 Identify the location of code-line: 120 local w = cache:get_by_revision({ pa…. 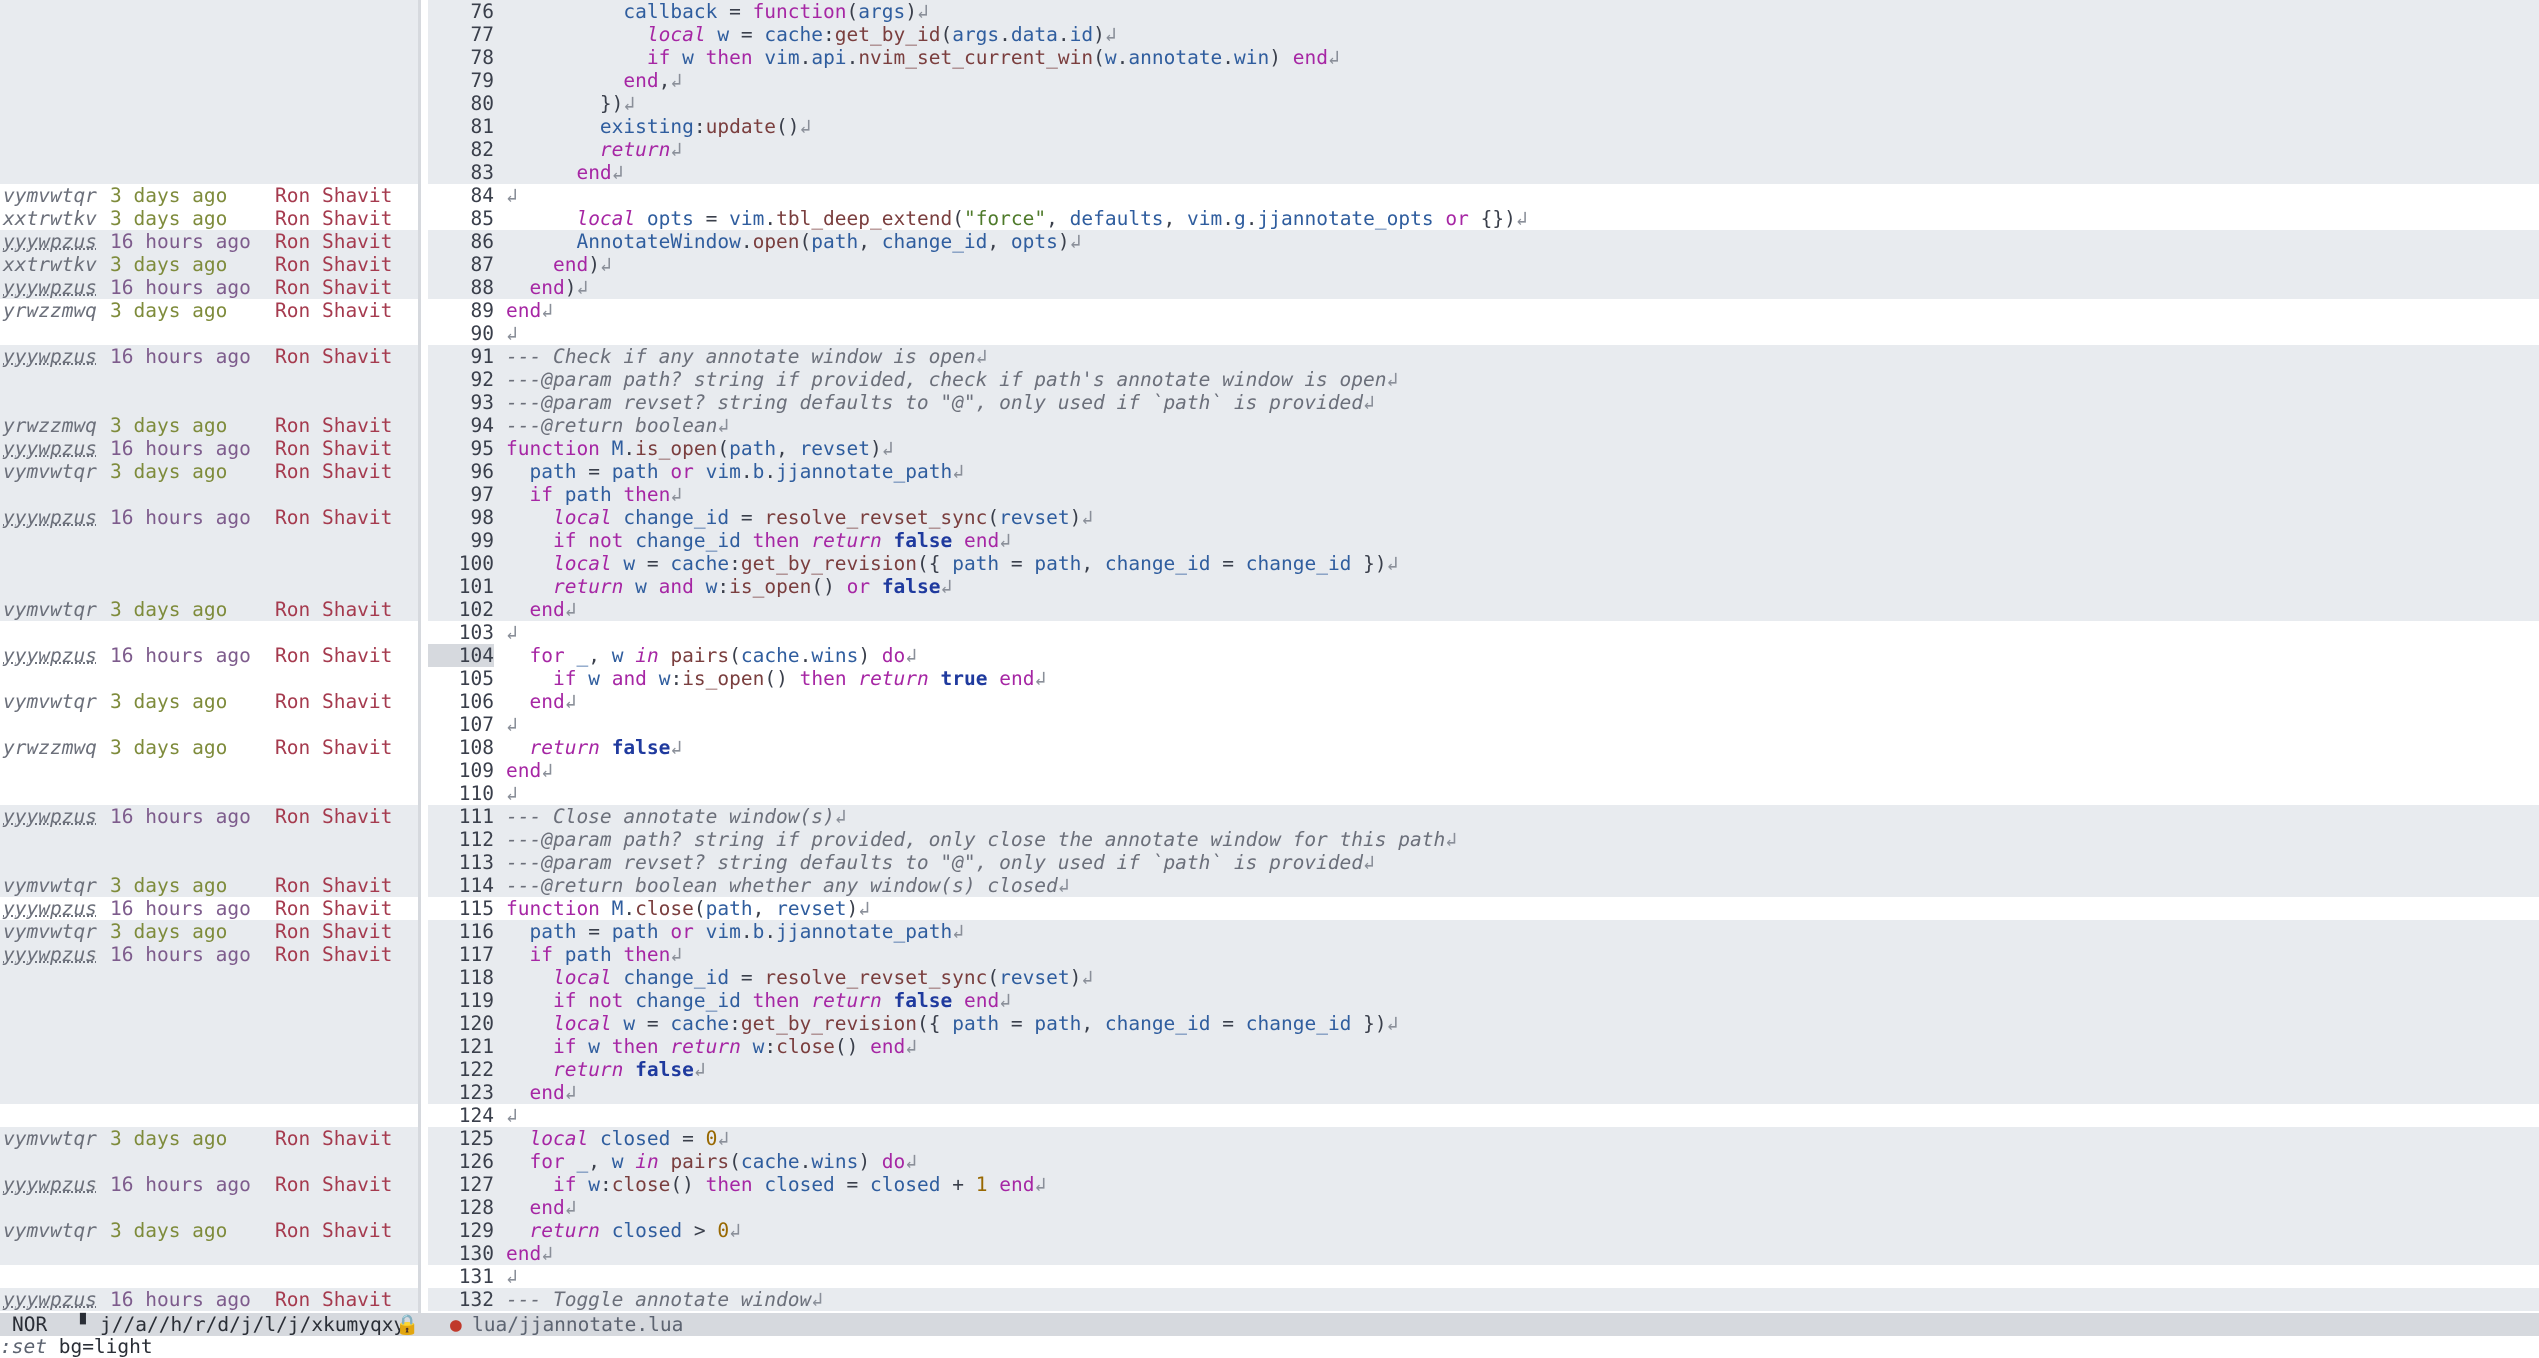
(1483, 1023).